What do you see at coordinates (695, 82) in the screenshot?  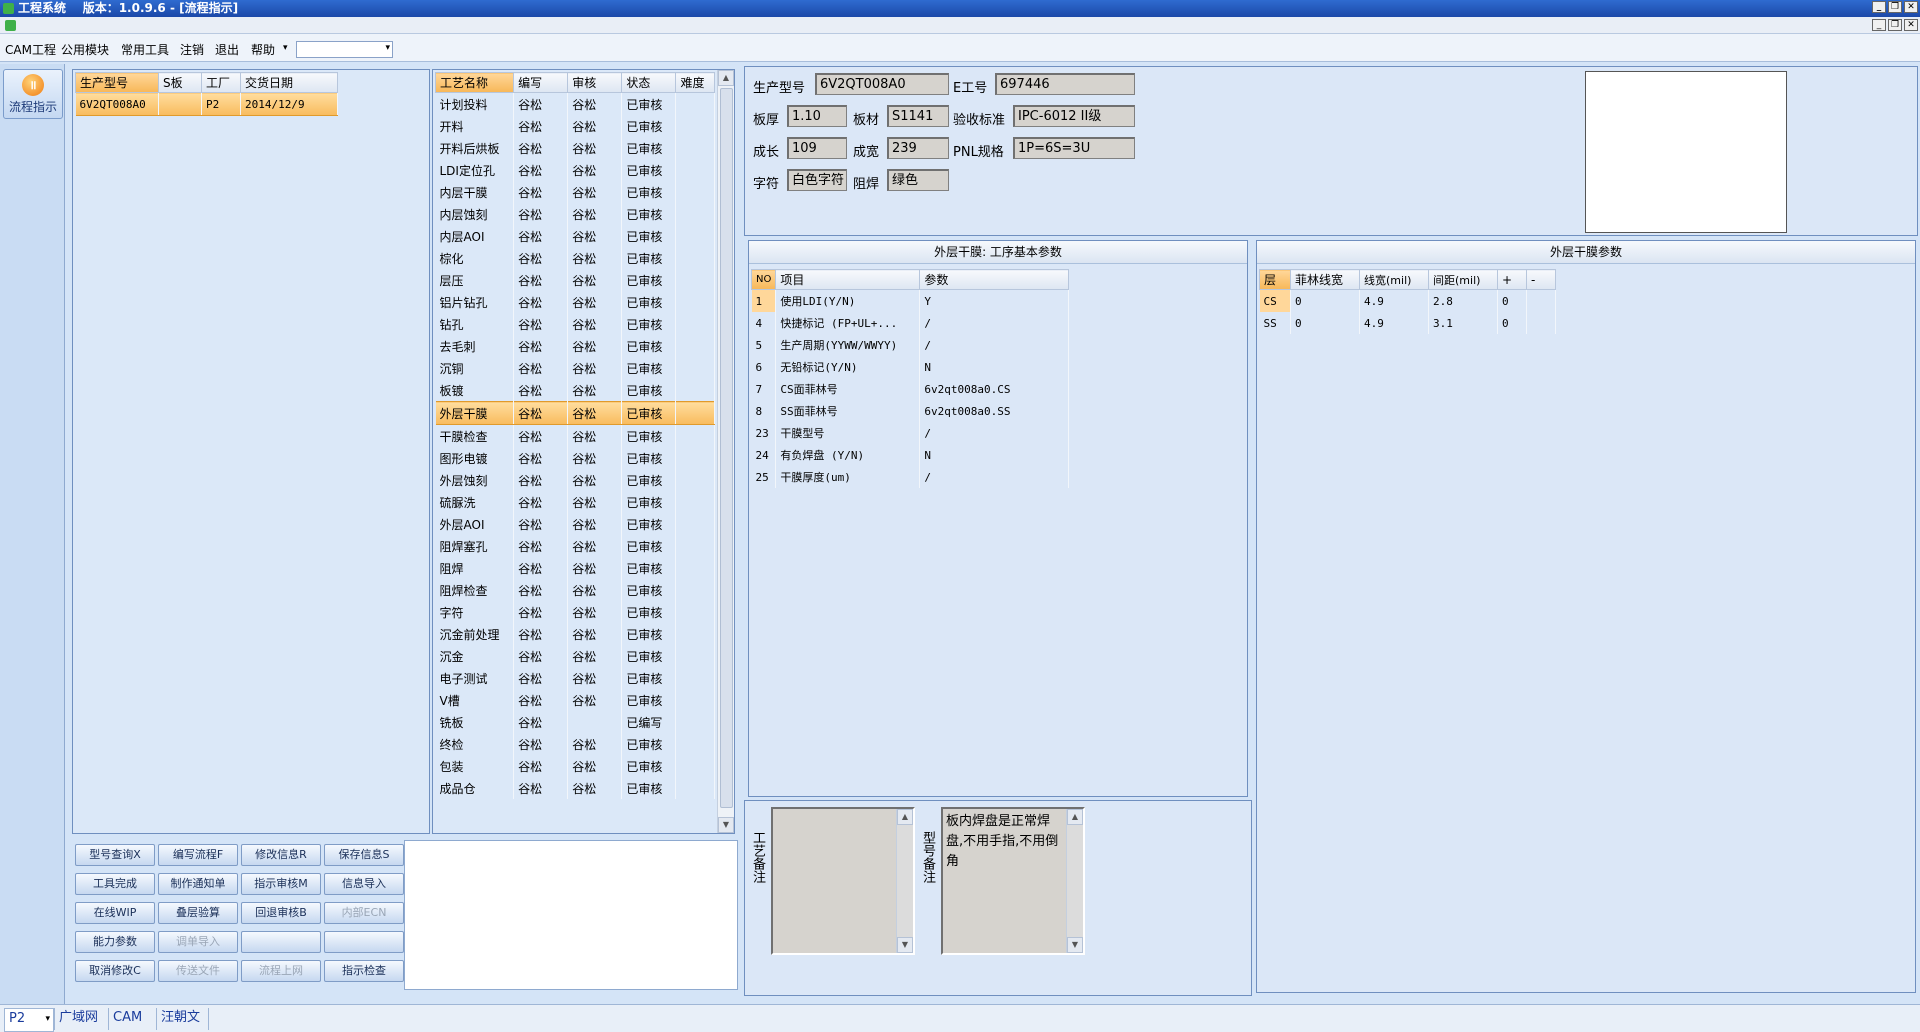 I see `col-difficulty: 难度` at bounding box center [695, 82].